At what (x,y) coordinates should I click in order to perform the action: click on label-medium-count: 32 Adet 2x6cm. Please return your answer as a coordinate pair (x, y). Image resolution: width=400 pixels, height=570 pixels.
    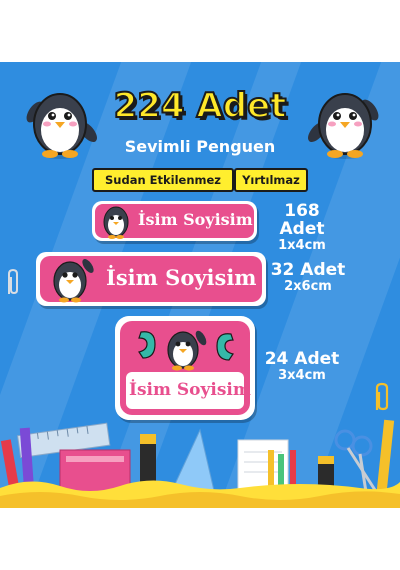
    Looking at the image, I should click on (308, 277).